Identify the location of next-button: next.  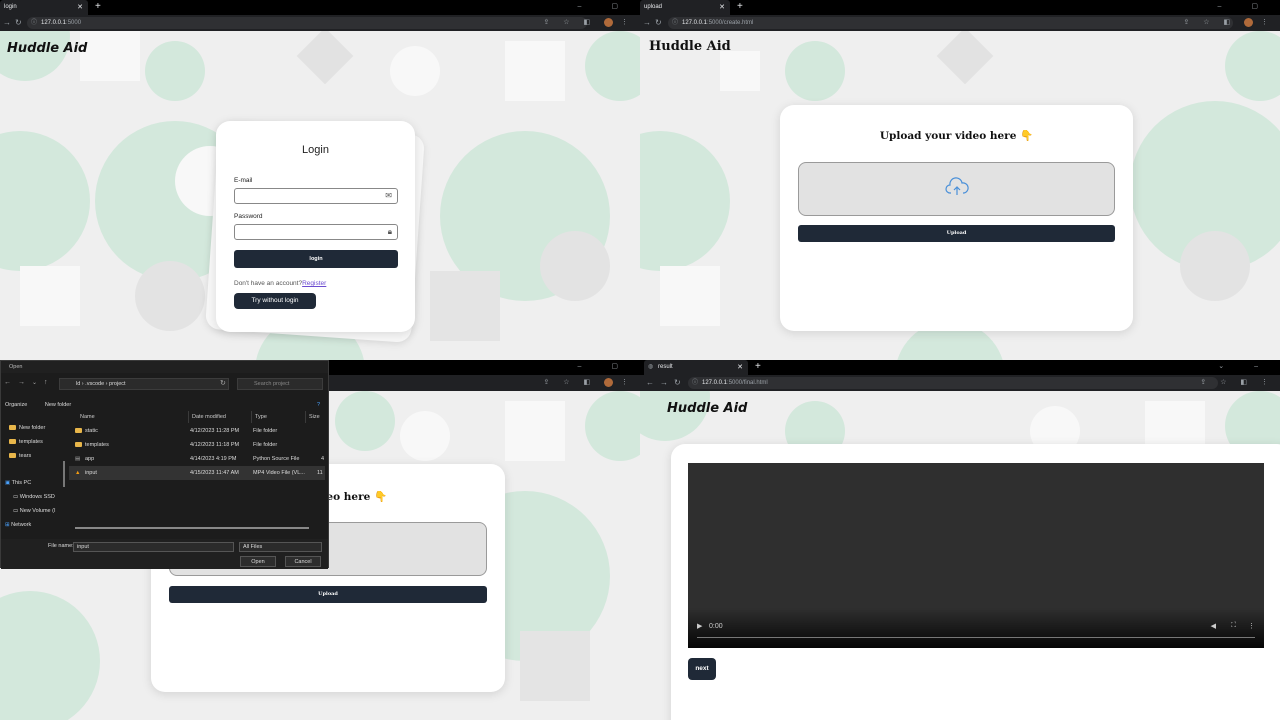
(702, 669).